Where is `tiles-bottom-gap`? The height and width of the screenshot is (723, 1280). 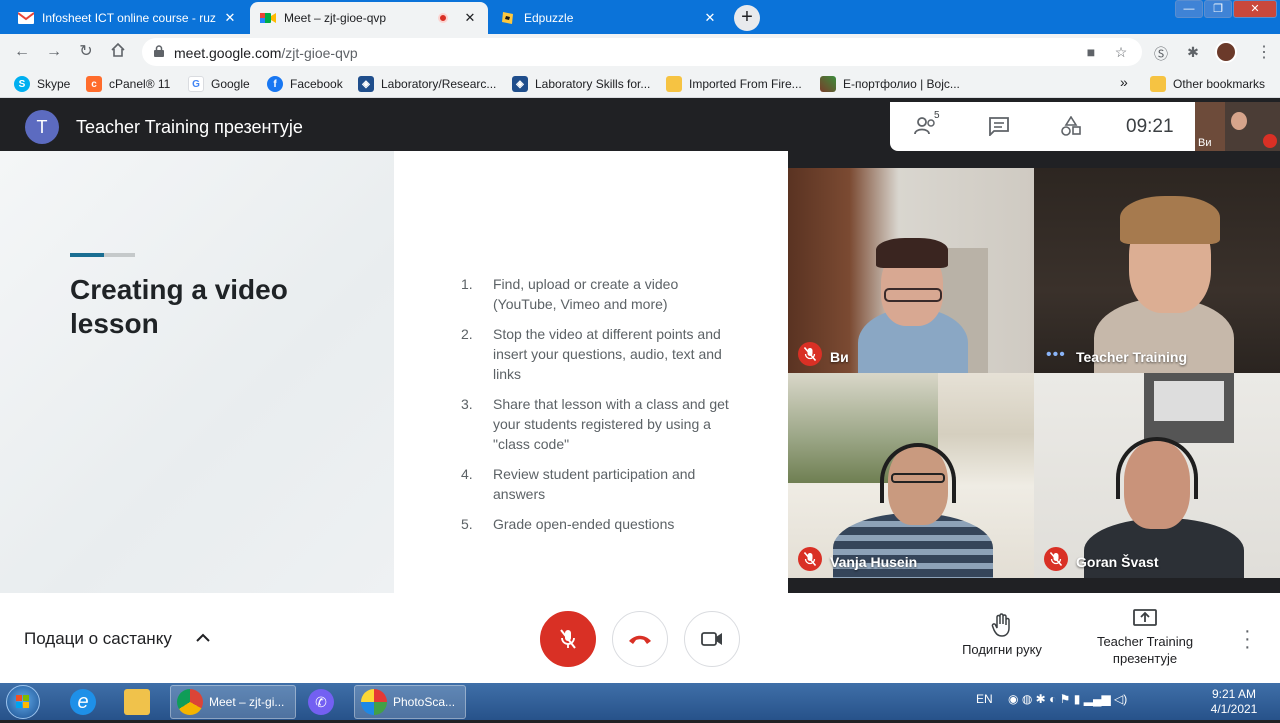 tiles-bottom-gap is located at coordinates (1034, 585).